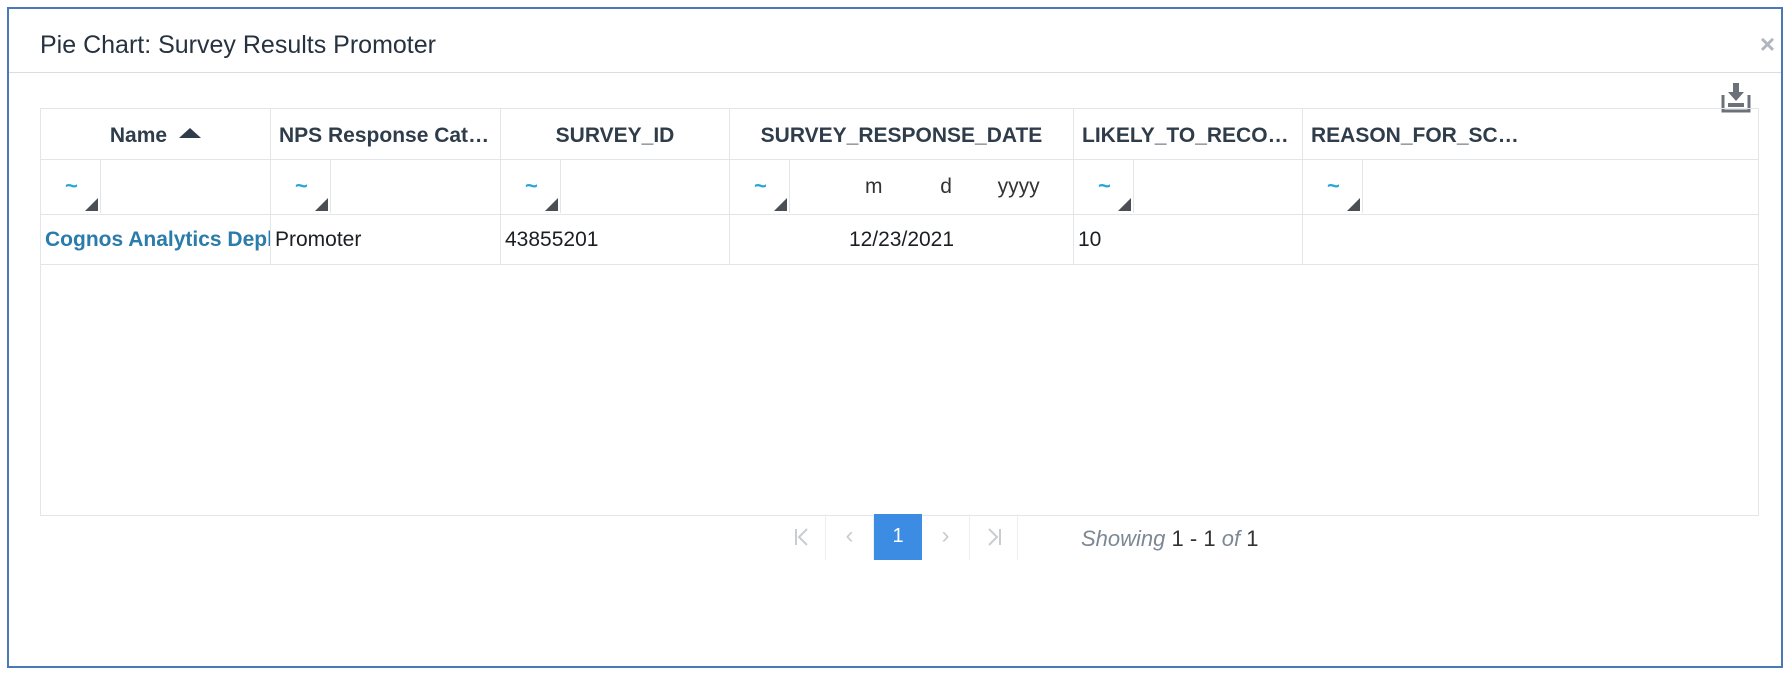 This screenshot has height=682, width=1792. I want to click on filter-cell-survey-response-date: ~ m d yyyy, so click(902, 186).